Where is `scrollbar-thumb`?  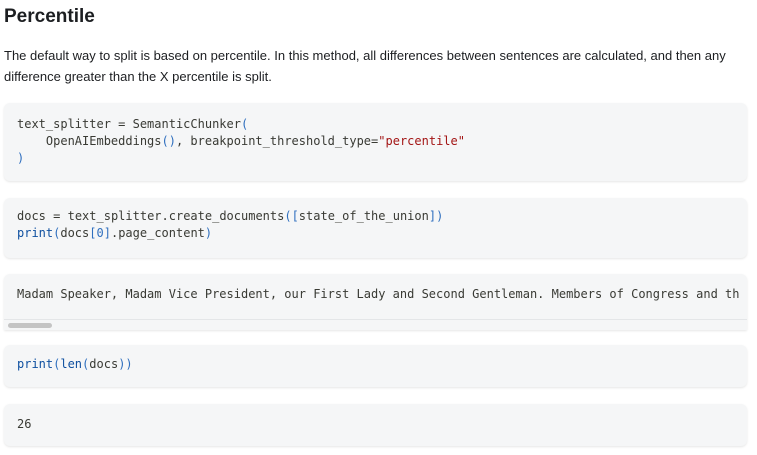 scrollbar-thumb is located at coordinates (30, 325).